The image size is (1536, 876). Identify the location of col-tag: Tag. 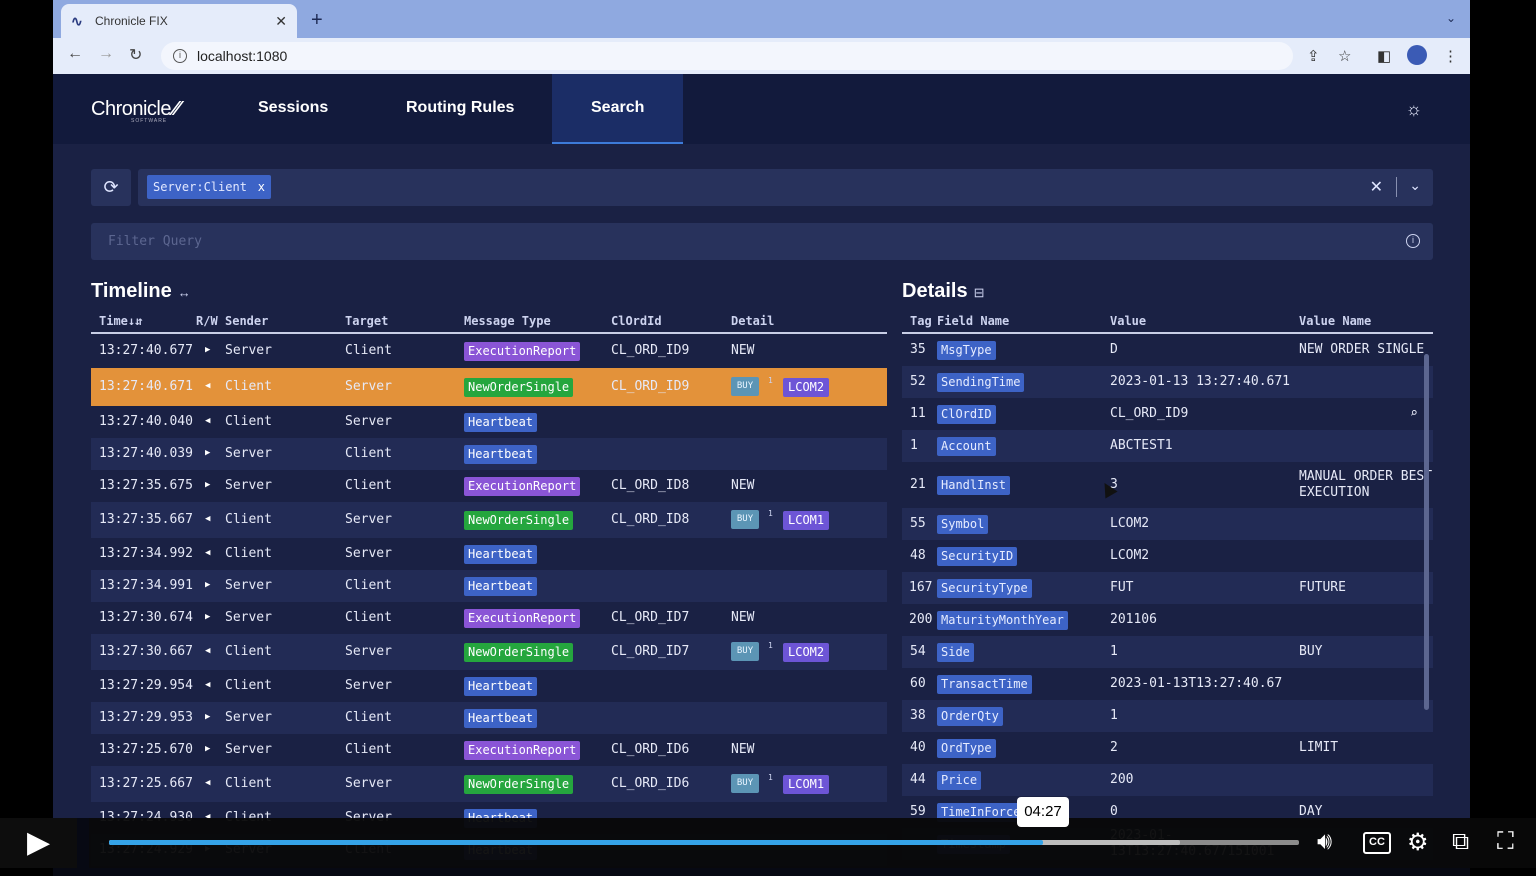
(921, 321).